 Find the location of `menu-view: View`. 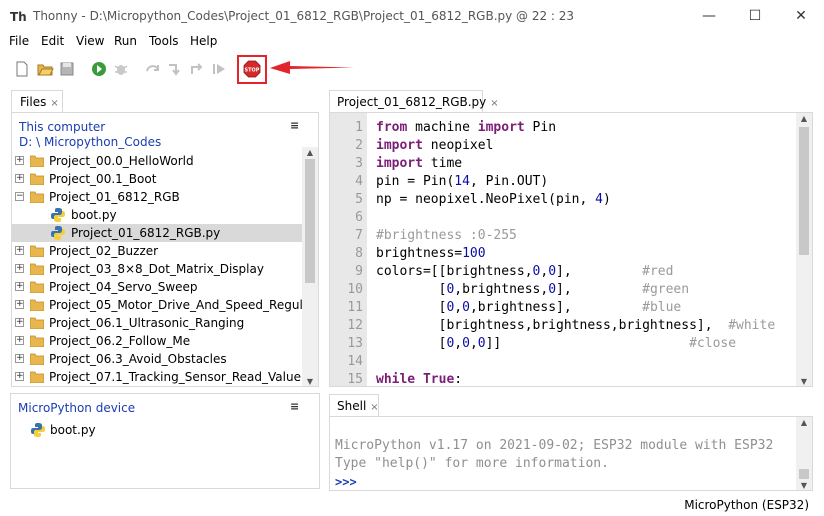

menu-view: View is located at coordinates (90, 41).